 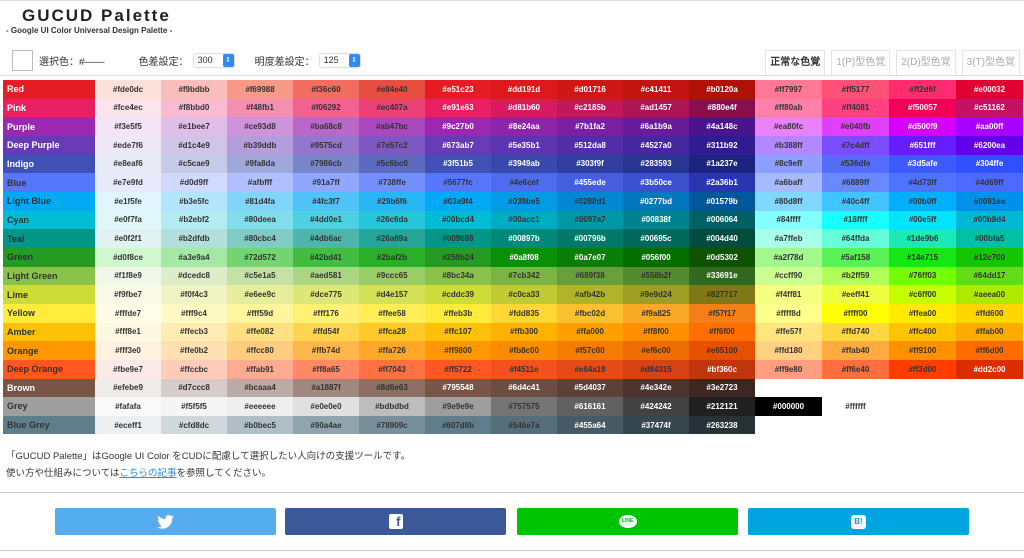 I want to click on color-swatch-cell: #e0f2f1, so click(x=128, y=238).